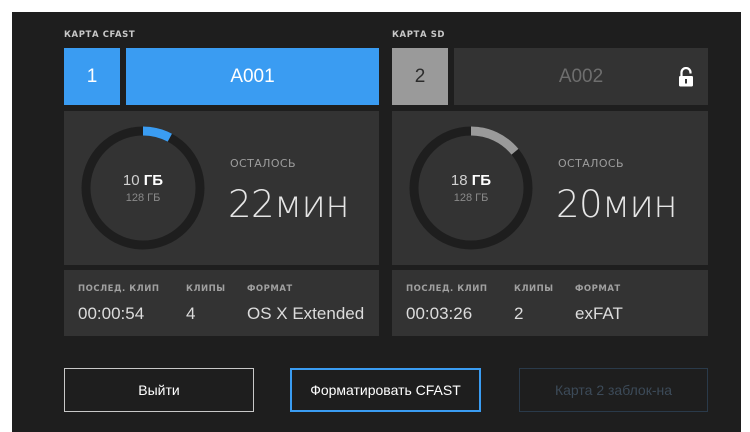 The height and width of the screenshot is (432, 750). What do you see at coordinates (420, 76) in the screenshot?
I see `slot-number: 2` at bounding box center [420, 76].